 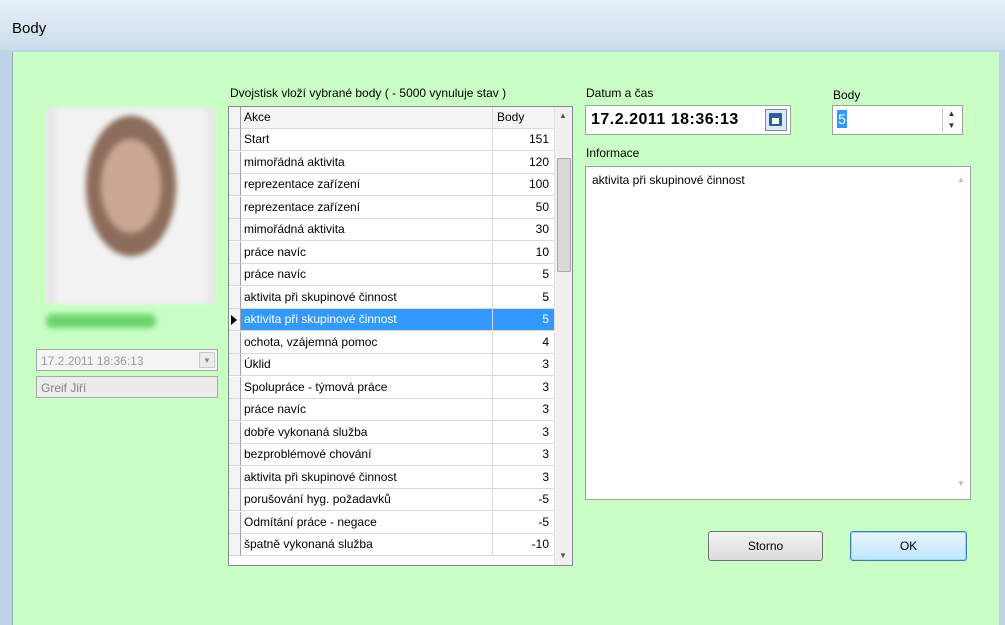 I want to click on table-row: dobře vykonaná služba 3, so click(x=392, y=432).